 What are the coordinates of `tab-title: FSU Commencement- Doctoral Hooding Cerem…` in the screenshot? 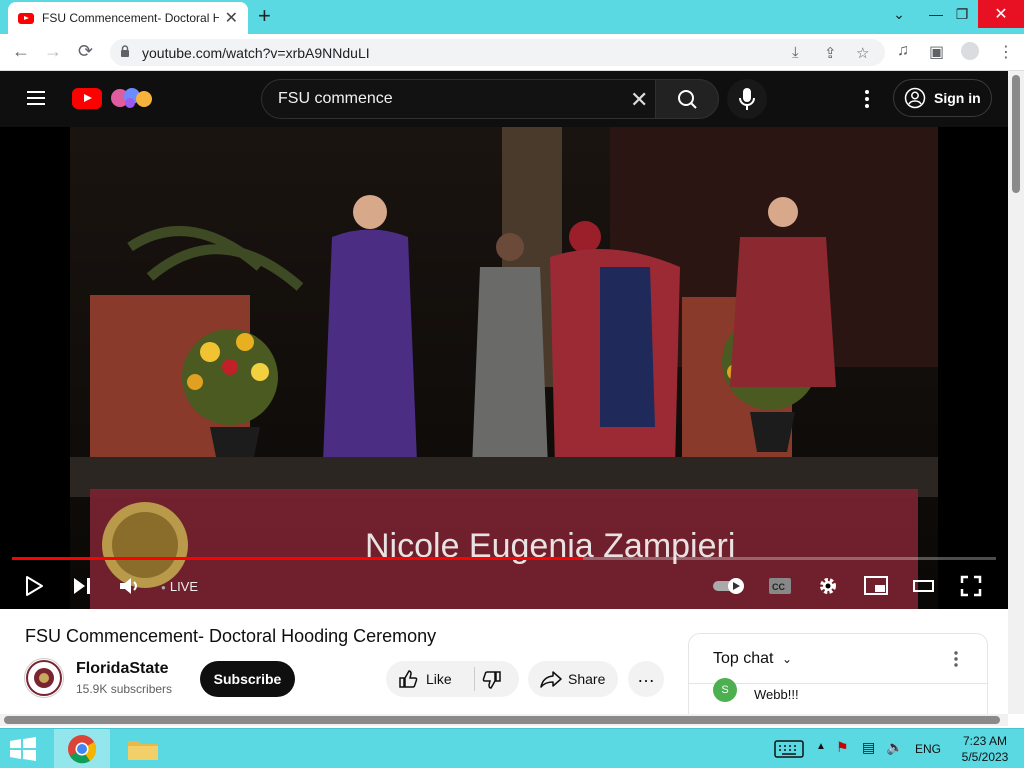 It's located at (130, 18).